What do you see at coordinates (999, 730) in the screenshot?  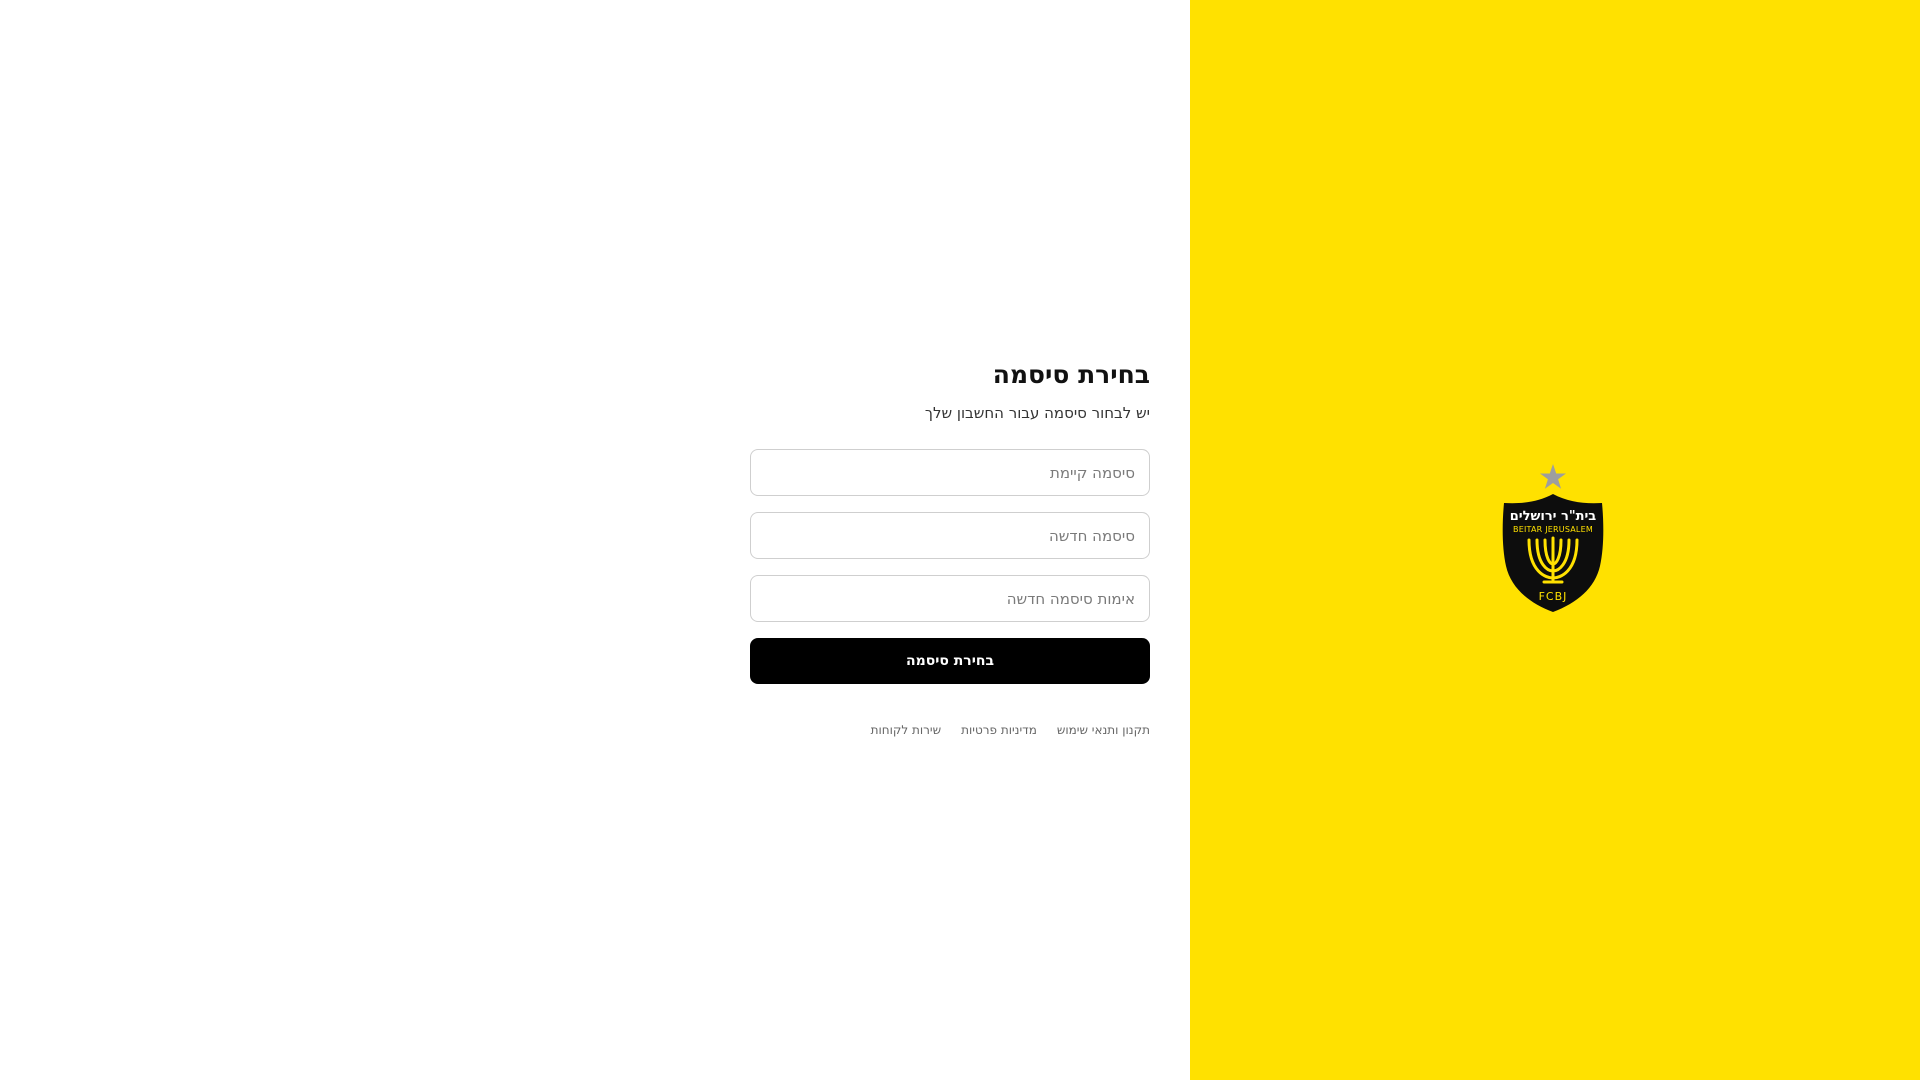 I see `privacy-link: מדיניות פרטיות` at bounding box center [999, 730].